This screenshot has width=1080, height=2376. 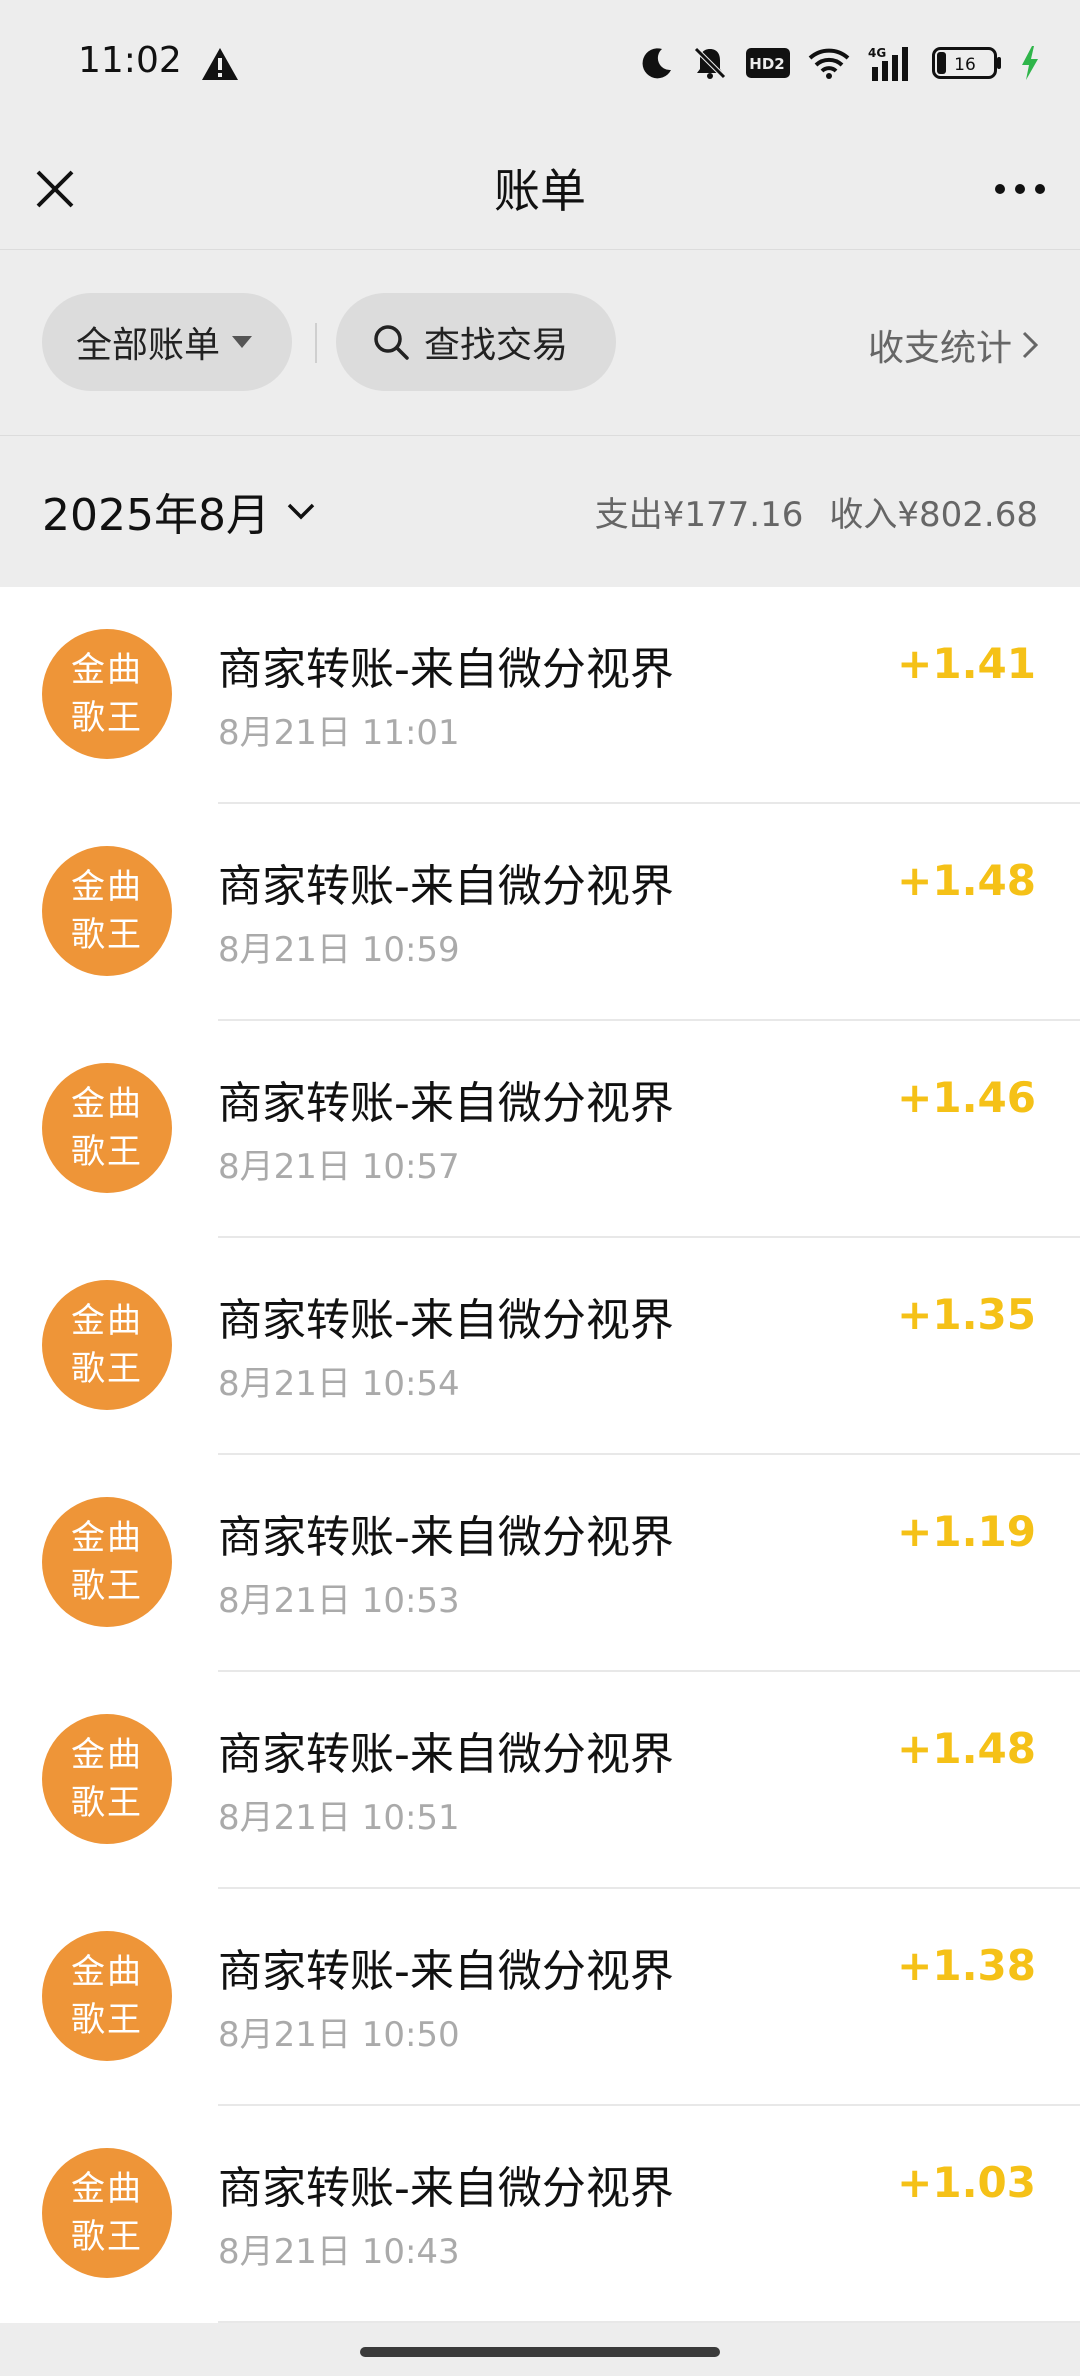 I want to click on transaction-row: 金曲 歌王 商家转账-来自微分视界 8月21日 10:51 +1.48, so click(x=540, y=1780).